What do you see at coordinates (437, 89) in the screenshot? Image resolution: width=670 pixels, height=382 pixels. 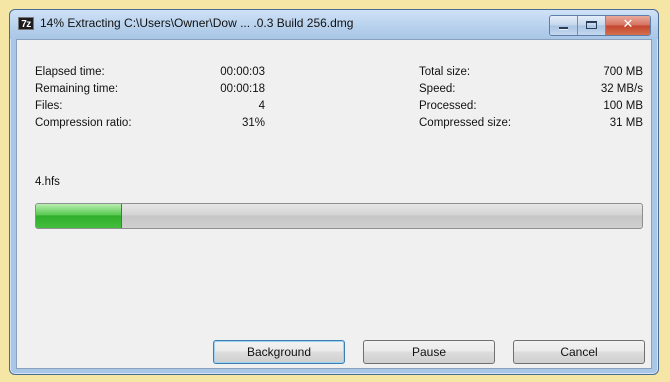 I see `speed-label: Speed:` at bounding box center [437, 89].